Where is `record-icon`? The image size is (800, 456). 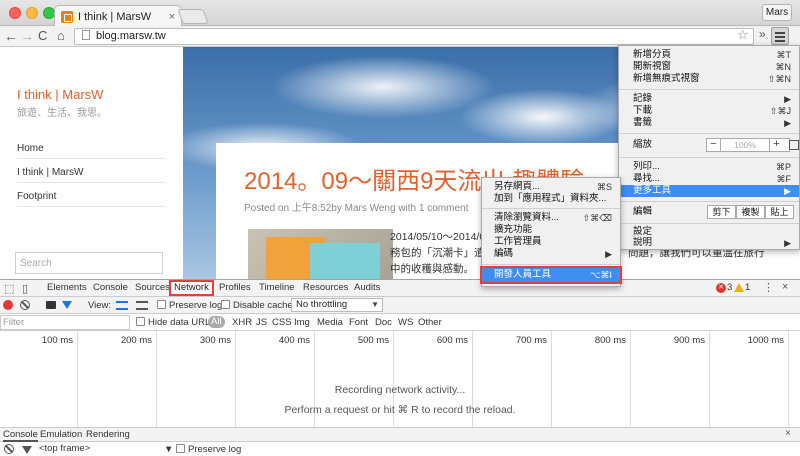
record-icon is located at coordinates (8, 305).